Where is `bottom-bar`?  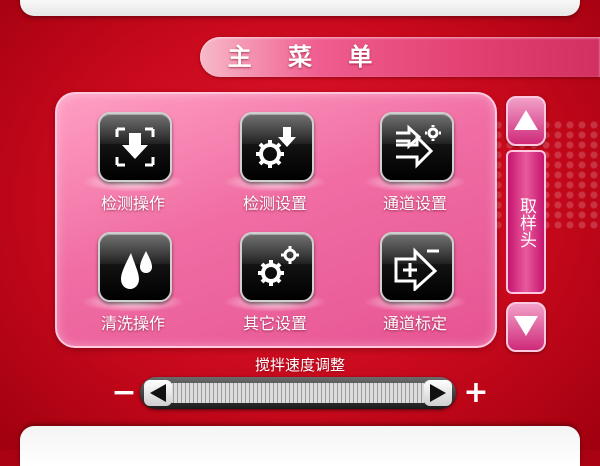 bottom-bar is located at coordinates (300, 446).